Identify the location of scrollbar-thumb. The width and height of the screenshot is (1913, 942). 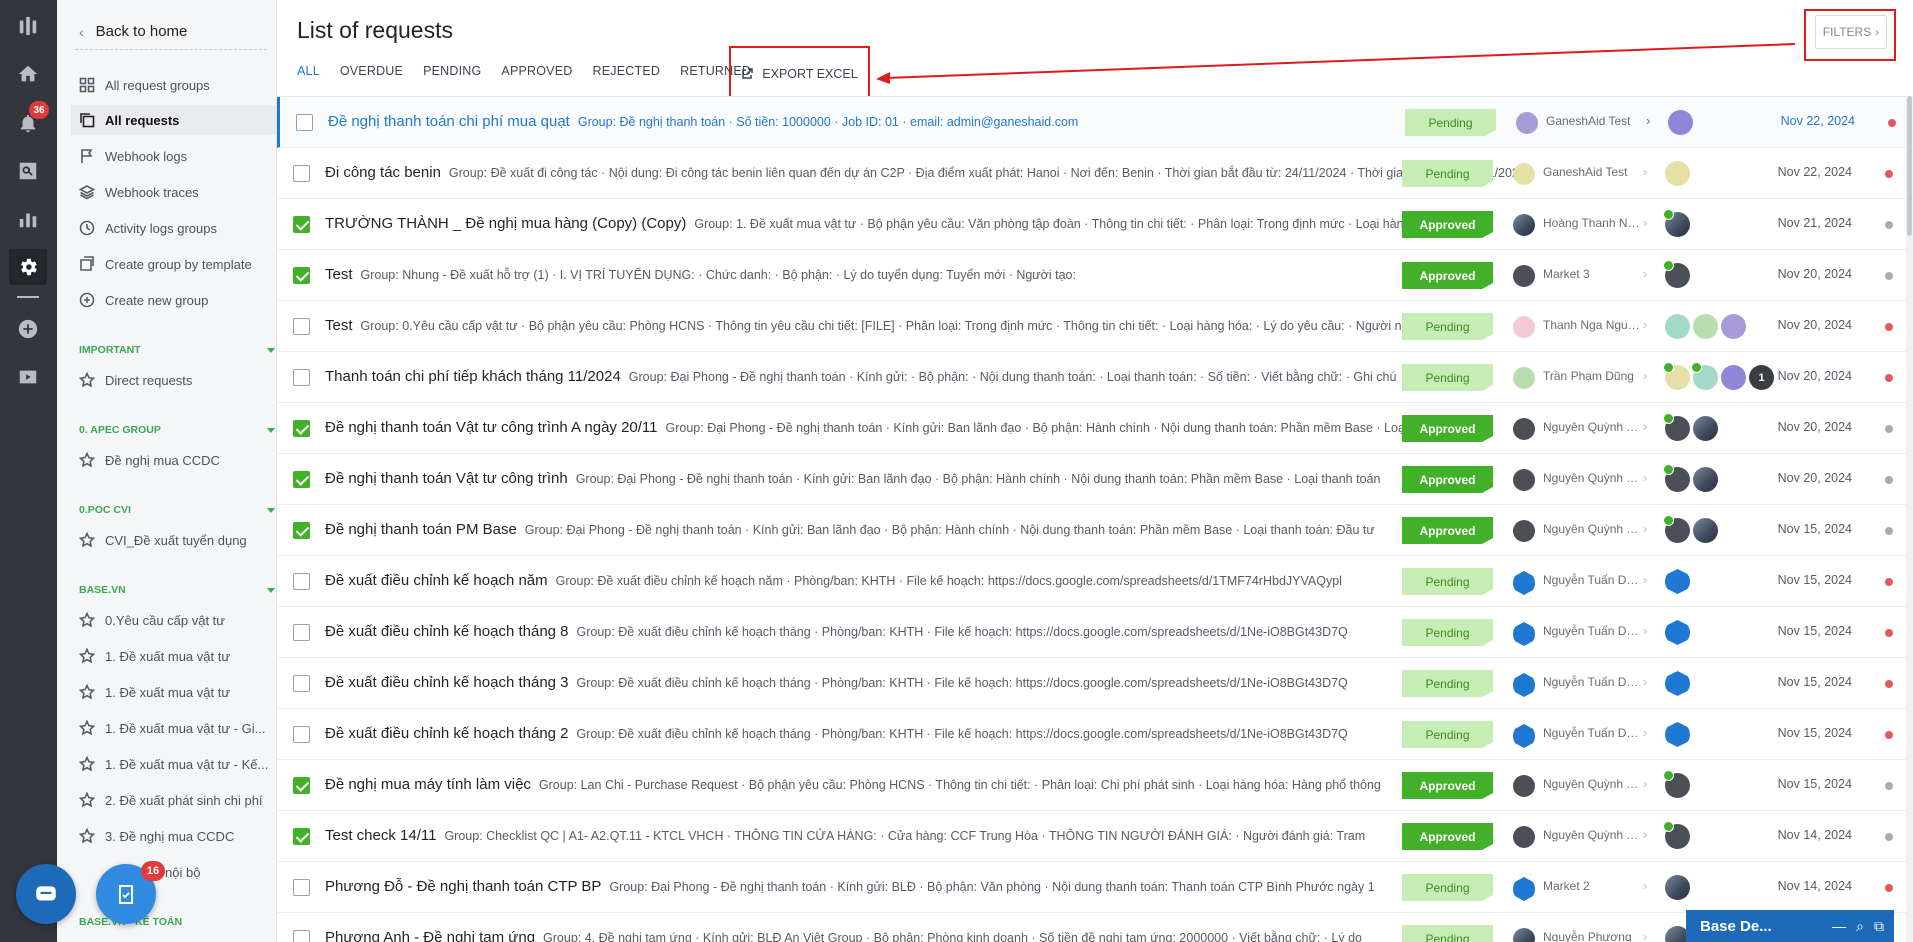
(1909, 166).